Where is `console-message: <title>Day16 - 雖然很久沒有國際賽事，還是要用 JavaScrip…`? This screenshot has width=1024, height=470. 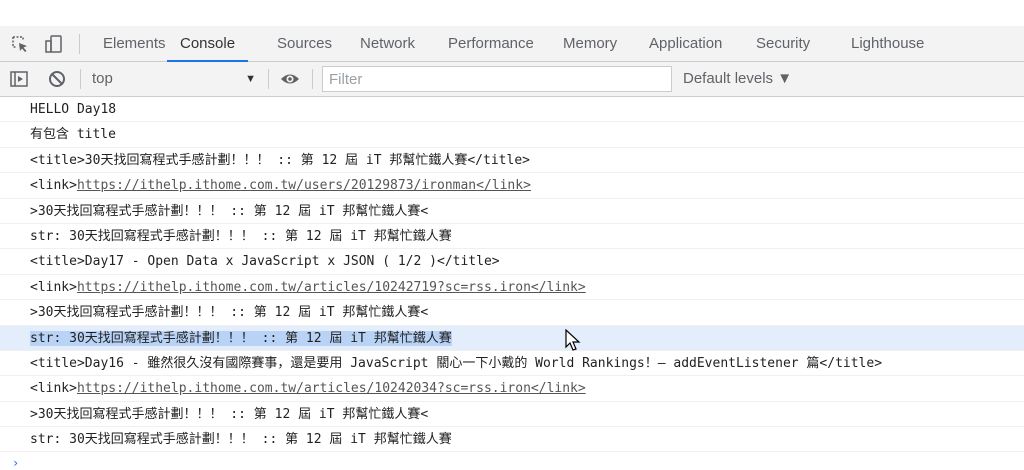 console-message: <title>Day16 - 雖然很久沒有國際賽事，還是要用 JavaScrip… is located at coordinates (512, 364).